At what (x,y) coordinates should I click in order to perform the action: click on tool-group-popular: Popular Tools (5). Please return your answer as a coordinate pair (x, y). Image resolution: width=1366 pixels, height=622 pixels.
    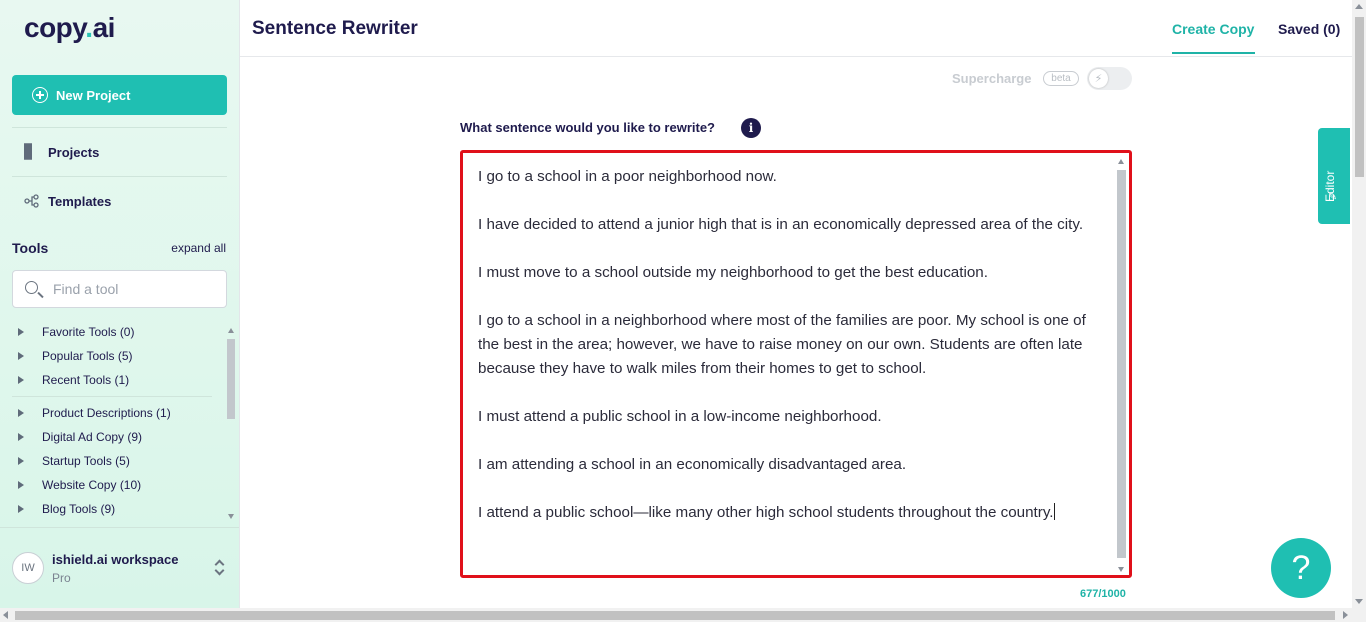
    Looking at the image, I should click on (72, 356).